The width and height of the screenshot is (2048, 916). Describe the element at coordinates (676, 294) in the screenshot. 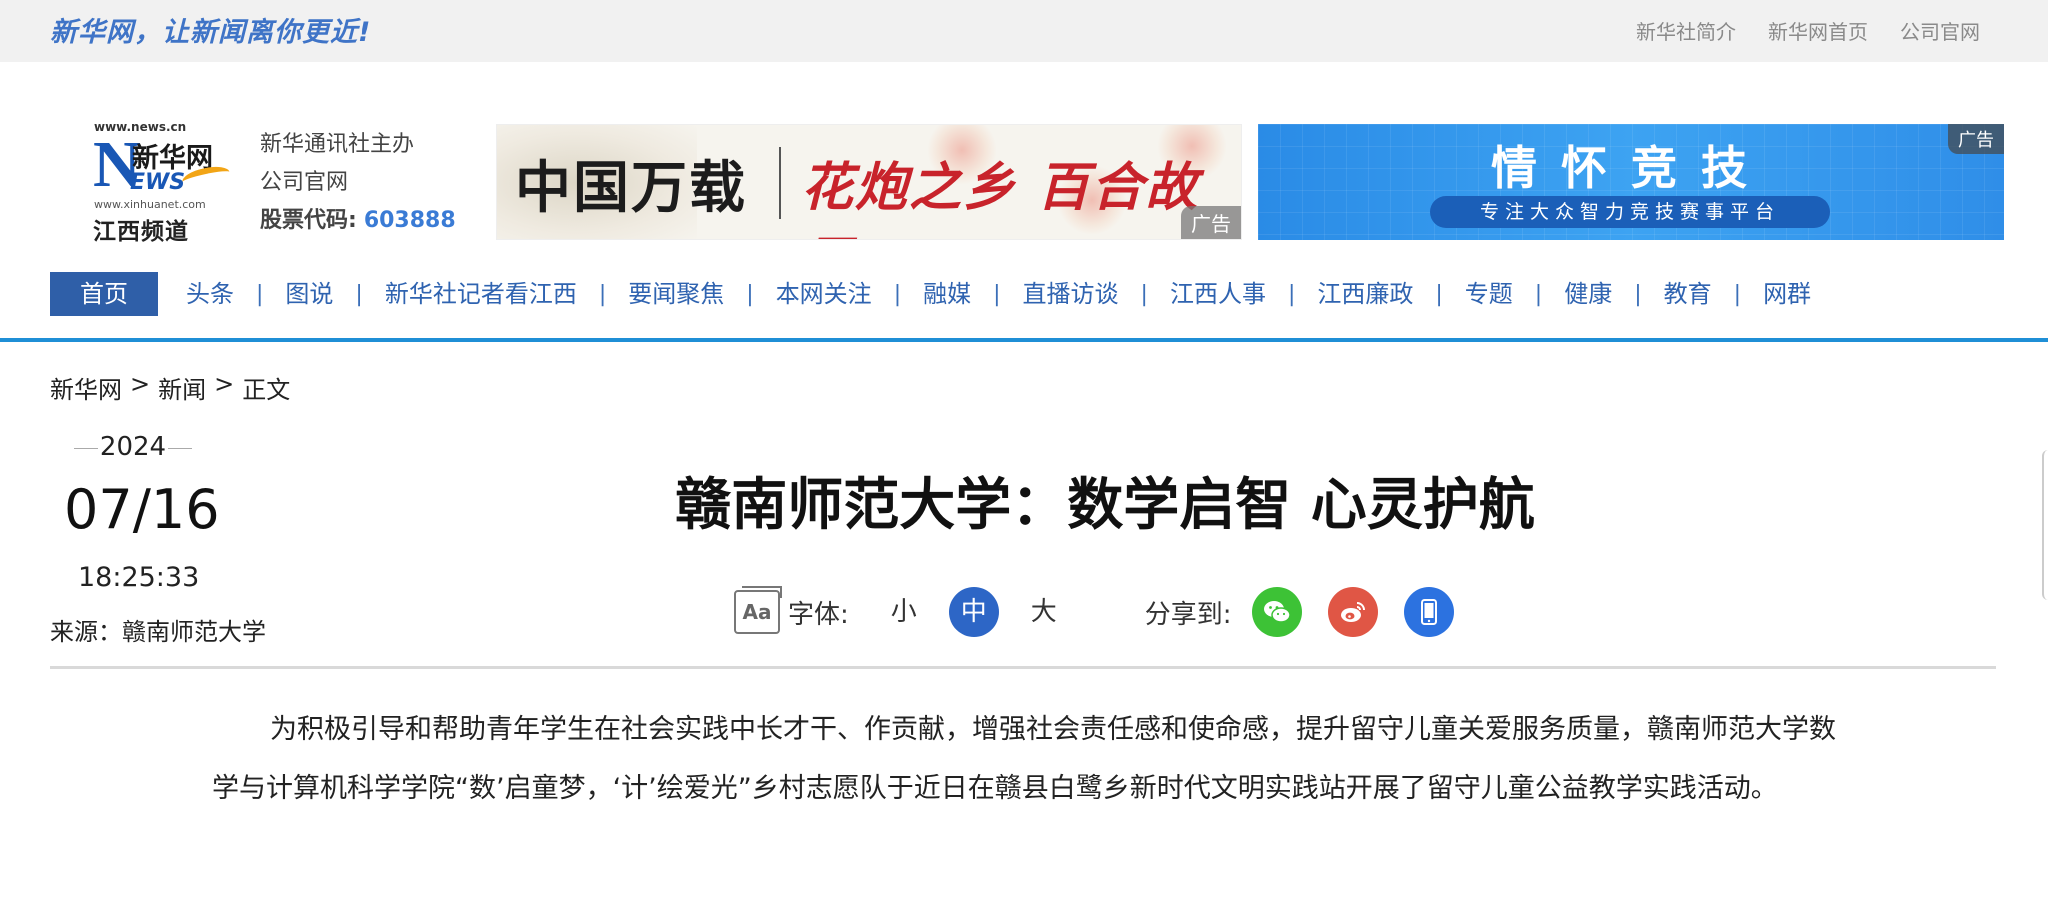

I see `nav-item-news-focus: 要闻聚焦` at that location.